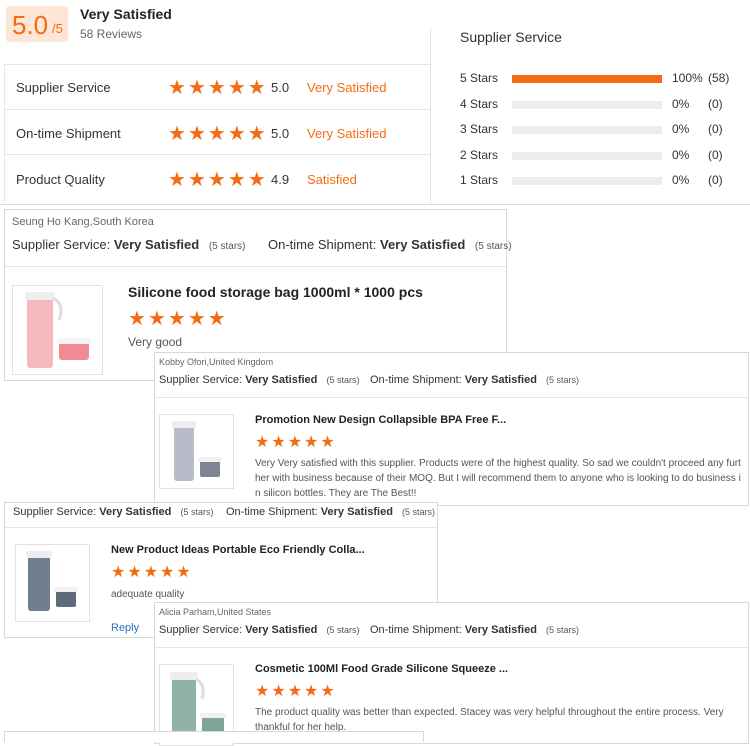  What do you see at coordinates (216, 362) in the screenshot?
I see `reviewer-name: Kobby Ofori,United Kingdom` at bounding box center [216, 362].